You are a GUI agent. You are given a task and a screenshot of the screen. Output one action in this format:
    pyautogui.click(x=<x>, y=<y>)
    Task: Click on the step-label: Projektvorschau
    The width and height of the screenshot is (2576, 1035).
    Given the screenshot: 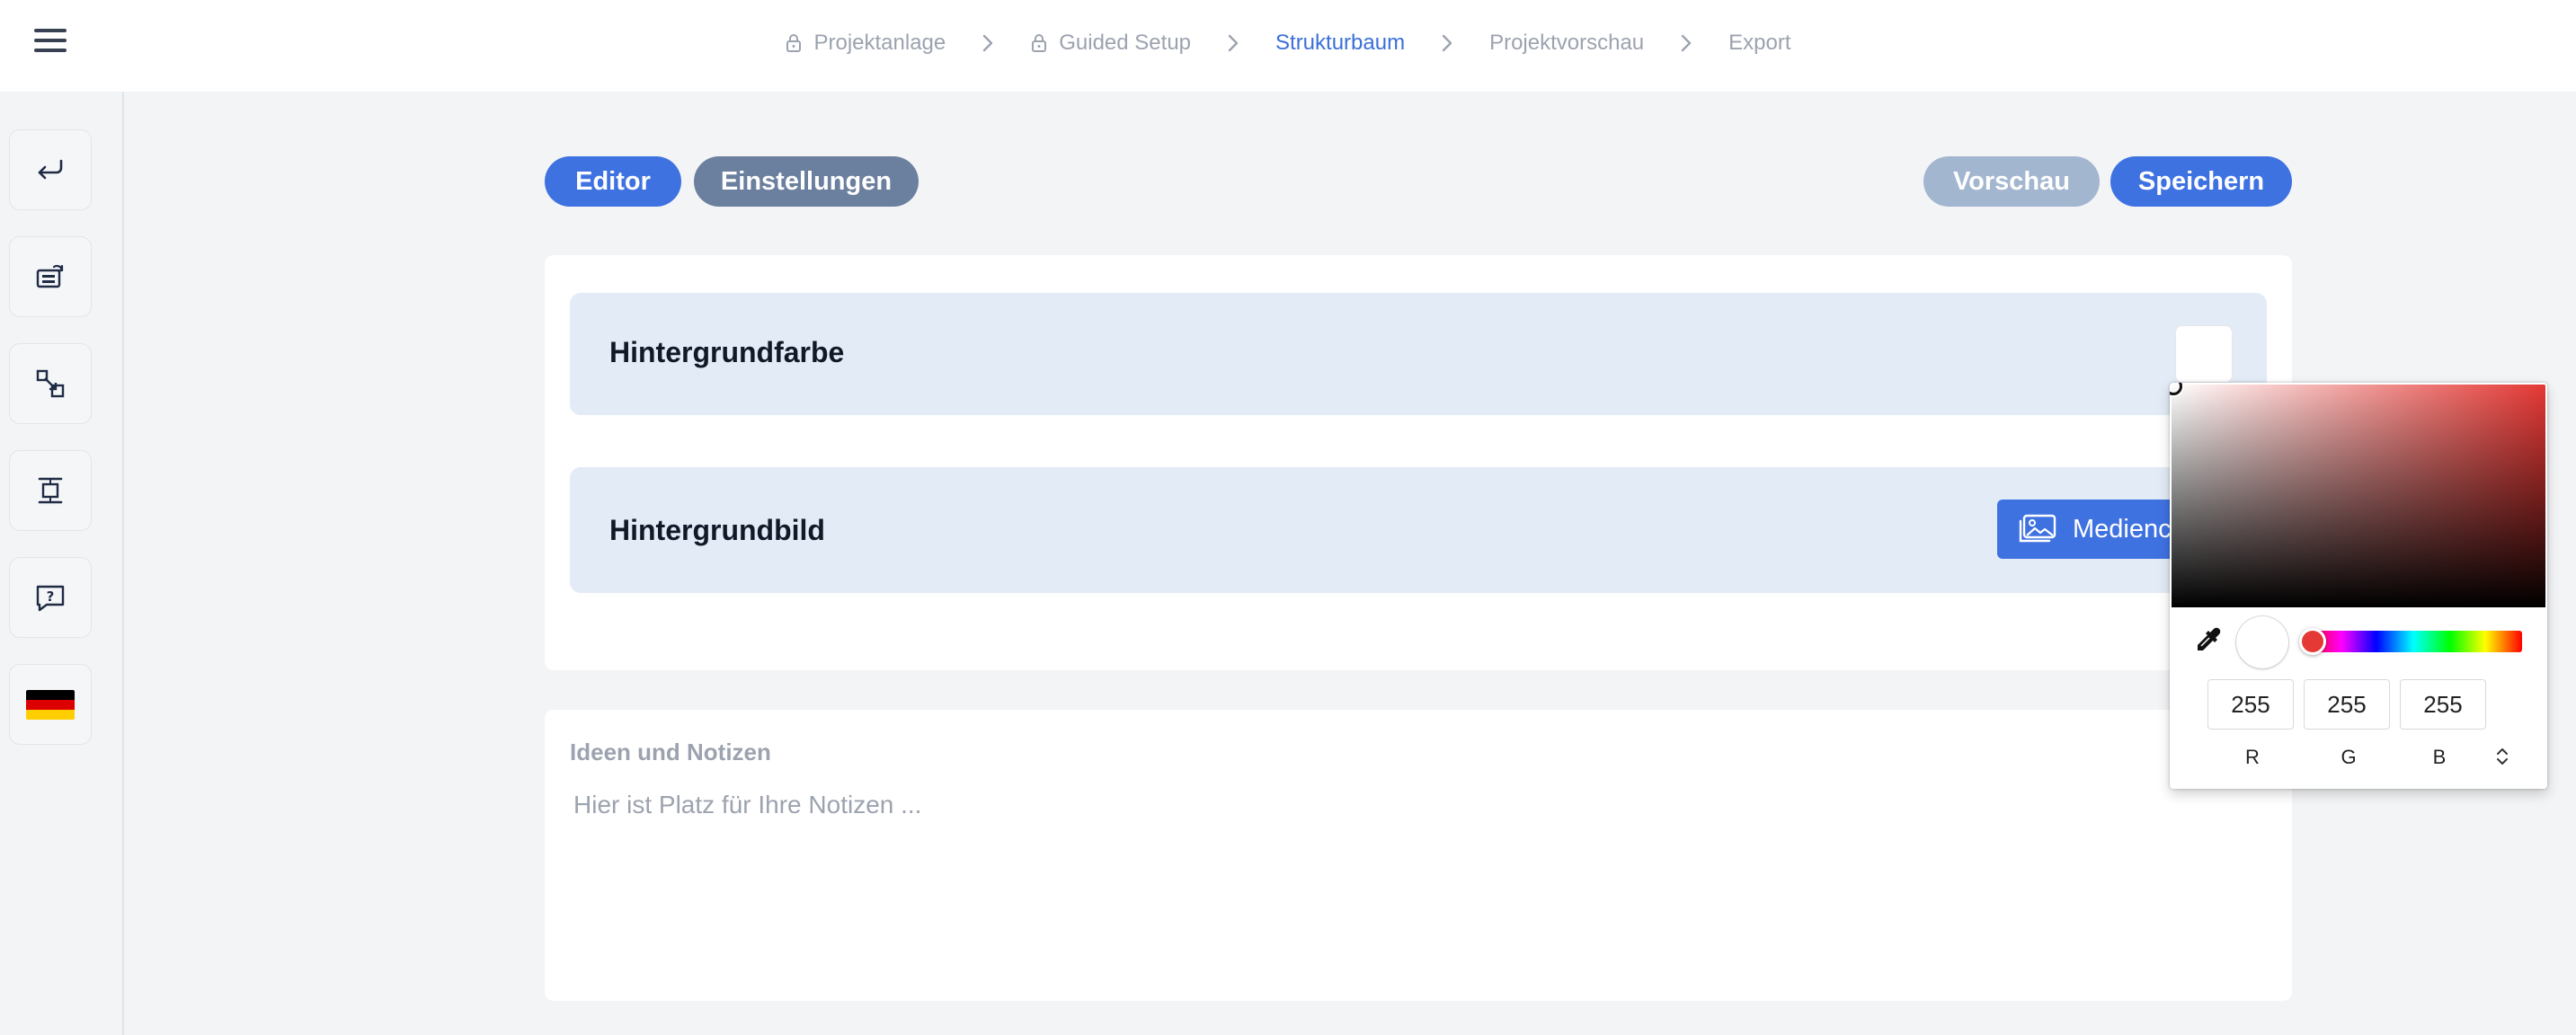 What is the action you would take?
    pyautogui.click(x=1567, y=43)
    